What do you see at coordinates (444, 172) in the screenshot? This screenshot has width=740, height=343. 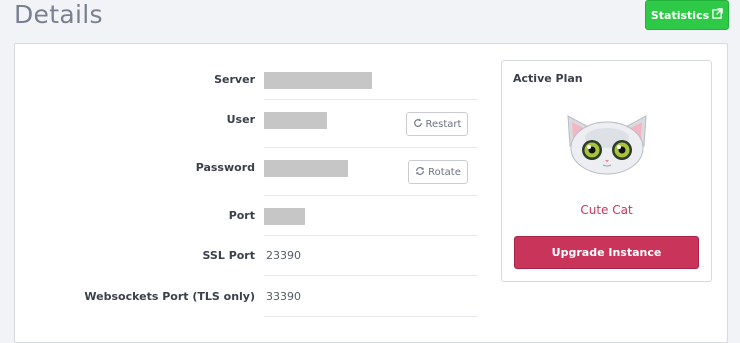 I see `rotate-label: Rotate` at bounding box center [444, 172].